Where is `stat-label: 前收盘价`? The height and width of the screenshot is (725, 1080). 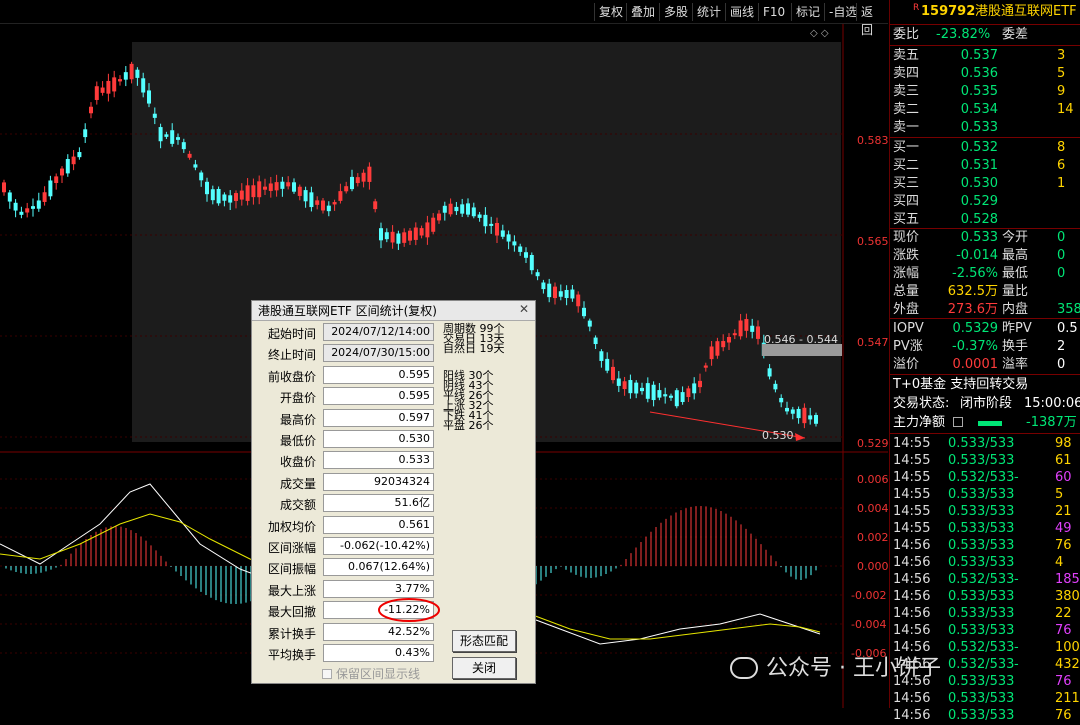
stat-label: 前收盘价 is located at coordinates (291, 376).